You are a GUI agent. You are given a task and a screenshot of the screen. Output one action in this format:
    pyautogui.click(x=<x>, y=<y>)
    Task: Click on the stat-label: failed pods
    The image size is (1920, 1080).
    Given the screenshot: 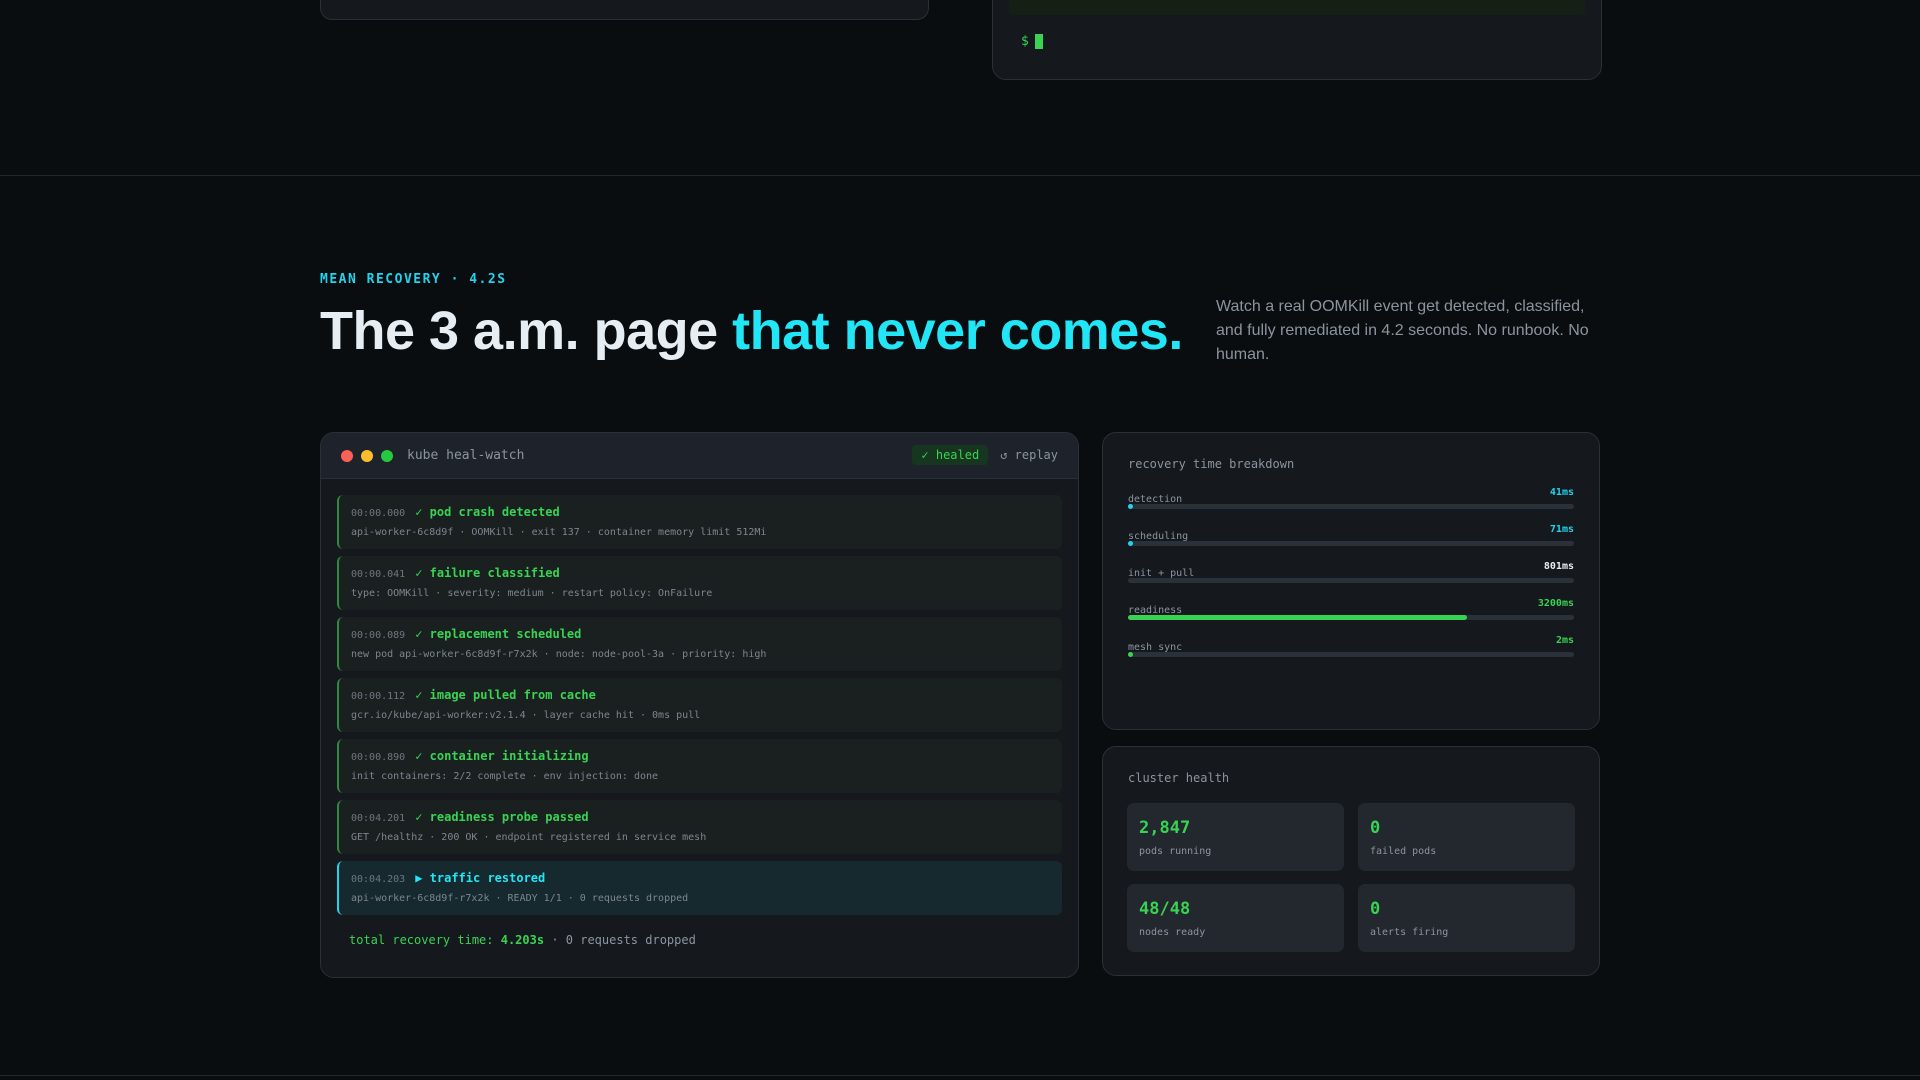 What is the action you would take?
    pyautogui.click(x=1403, y=851)
    